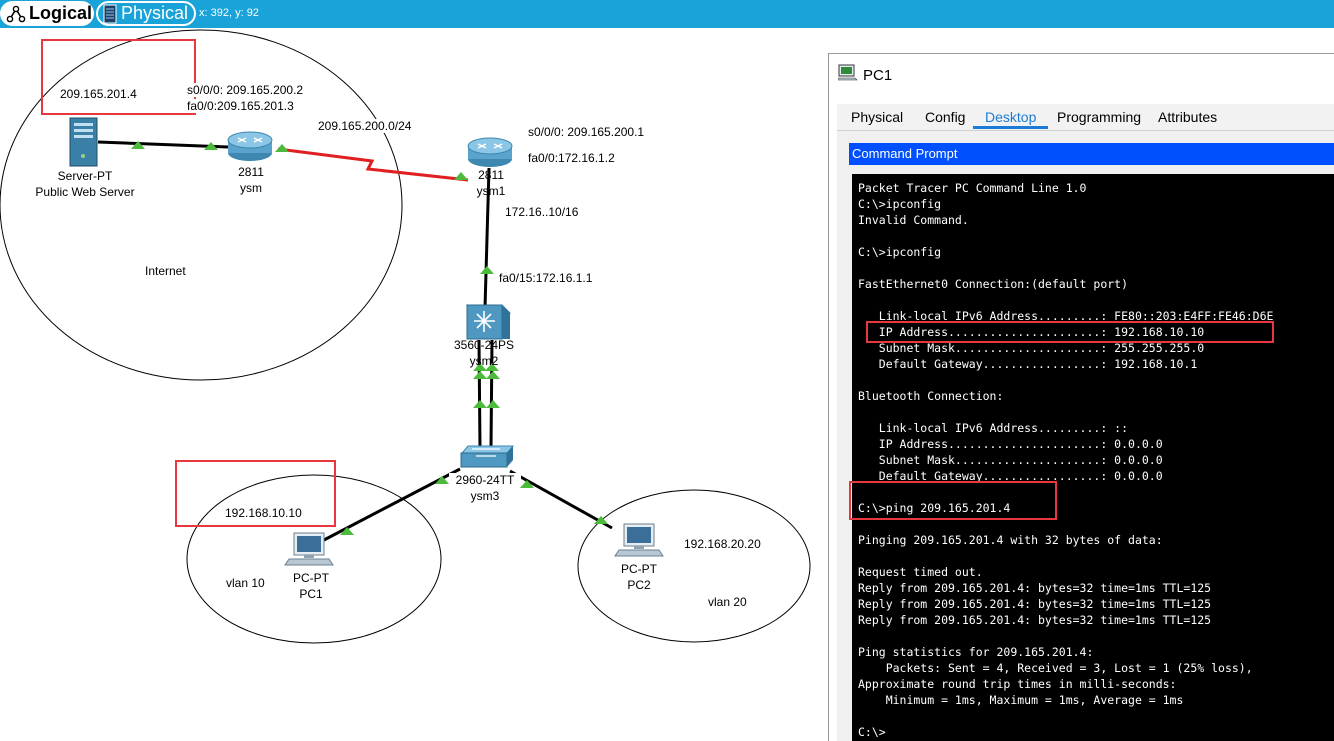 Image resolution: width=1334 pixels, height=741 pixels. What do you see at coordinates (485, 496) in the screenshot?
I see `ysm3-name-label: ysm3` at bounding box center [485, 496].